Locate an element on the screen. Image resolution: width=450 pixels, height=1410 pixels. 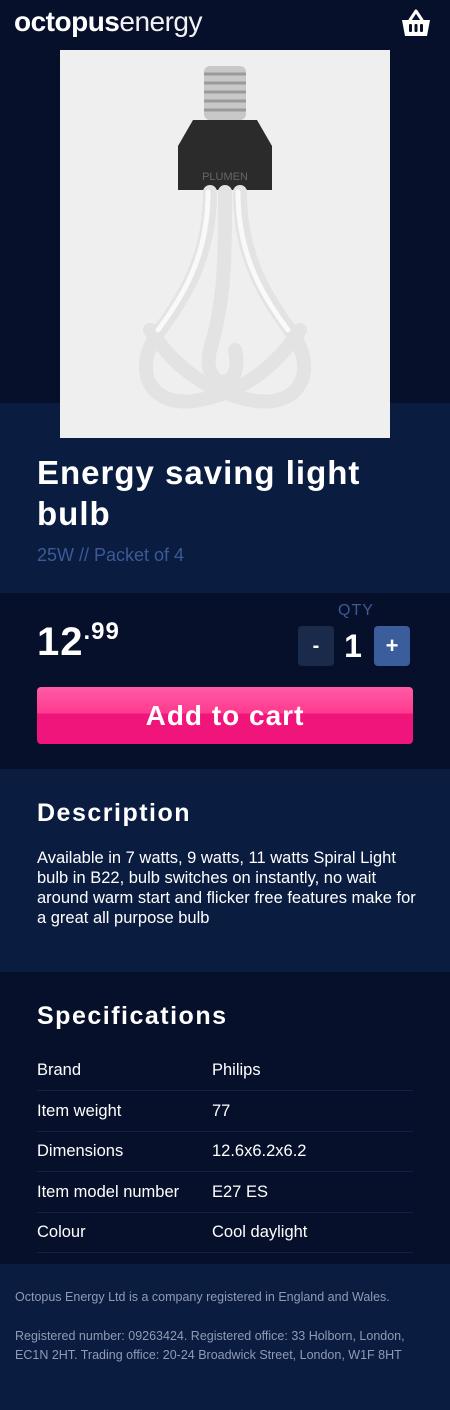
spec-row: Colour Cool daylight is located at coordinates (225, 1233).